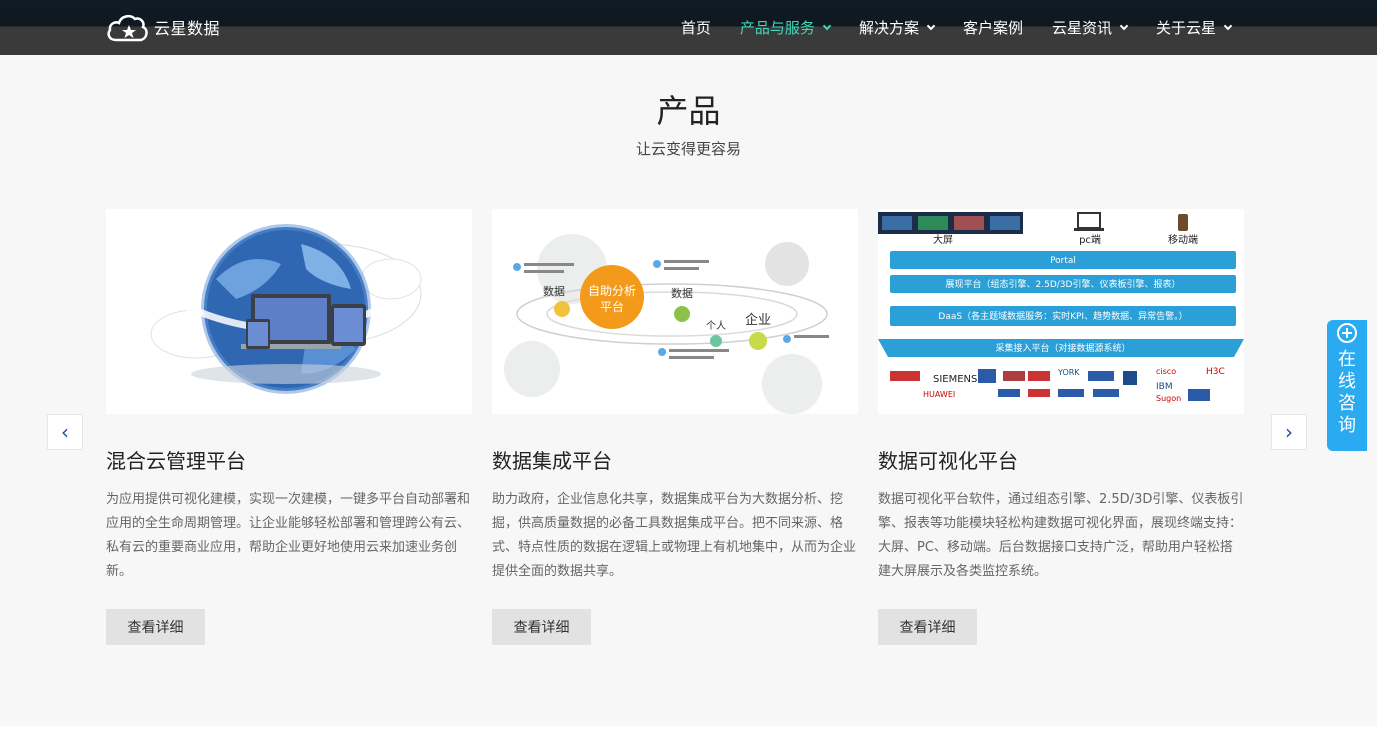 This screenshot has width=1377, height=738. What do you see at coordinates (758, 320) in the screenshot?
I see `enterprise-label: 企业` at bounding box center [758, 320].